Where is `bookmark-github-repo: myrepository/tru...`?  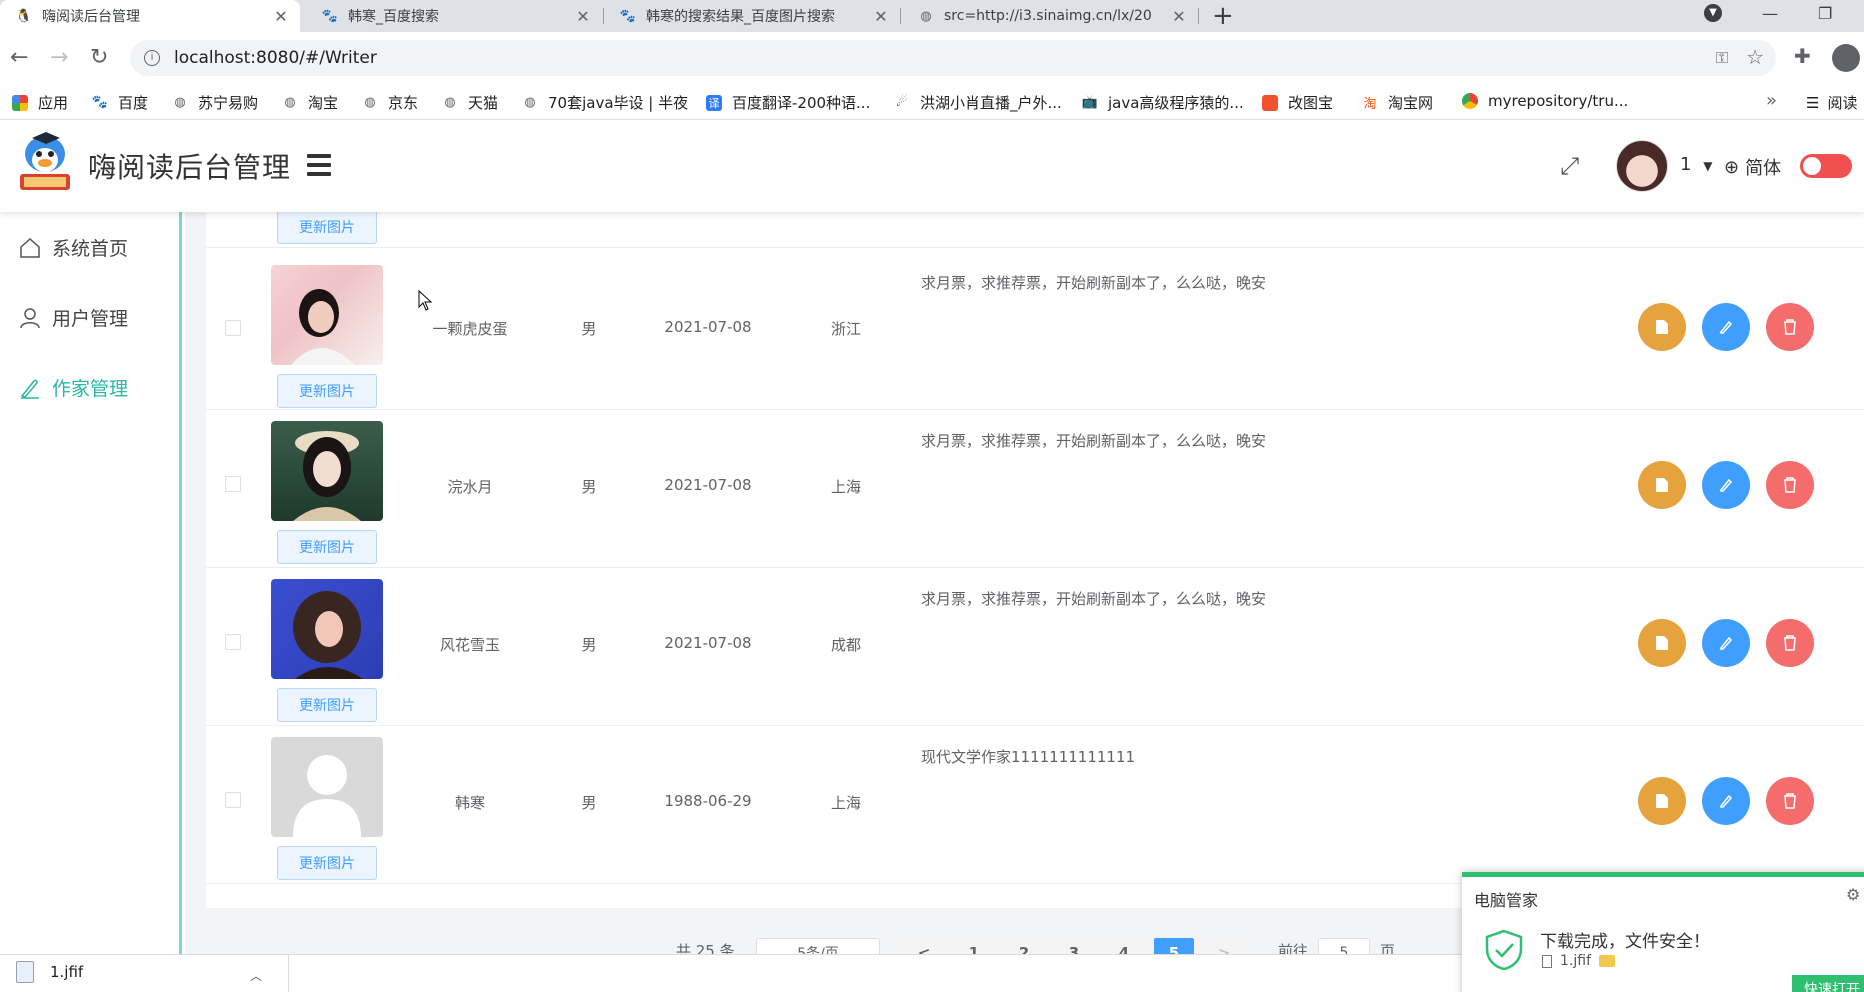 bookmark-github-repo: myrepository/tru... is located at coordinates (1545, 101).